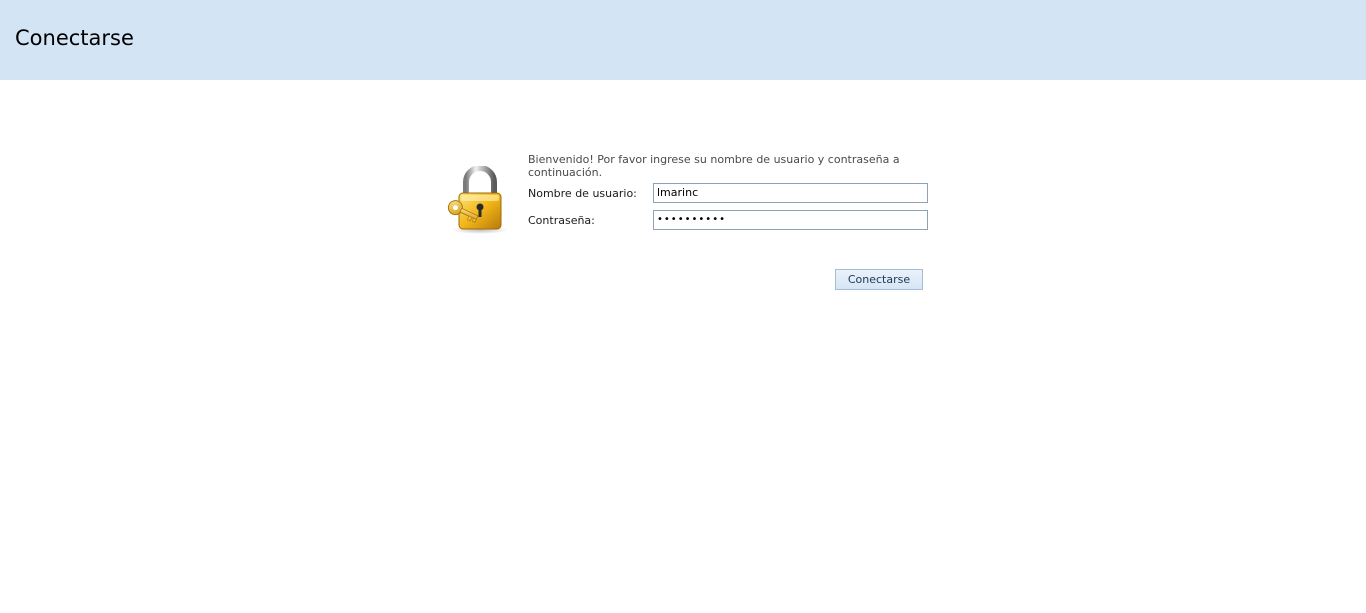  What do you see at coordinates (582, 193) in the screenshot?
I see `username-label: Nombre de usuario:` at bounding box center [582, 193].